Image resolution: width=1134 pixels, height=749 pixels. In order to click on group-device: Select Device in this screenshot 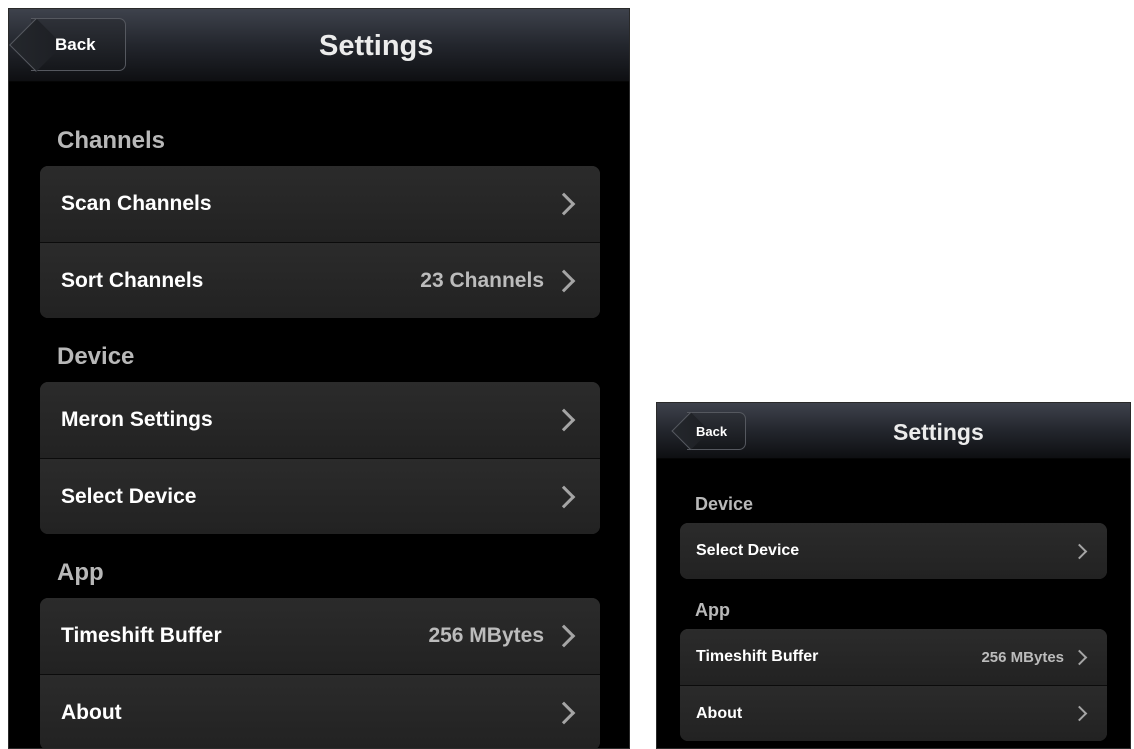, I will do `click(893, 551)`.